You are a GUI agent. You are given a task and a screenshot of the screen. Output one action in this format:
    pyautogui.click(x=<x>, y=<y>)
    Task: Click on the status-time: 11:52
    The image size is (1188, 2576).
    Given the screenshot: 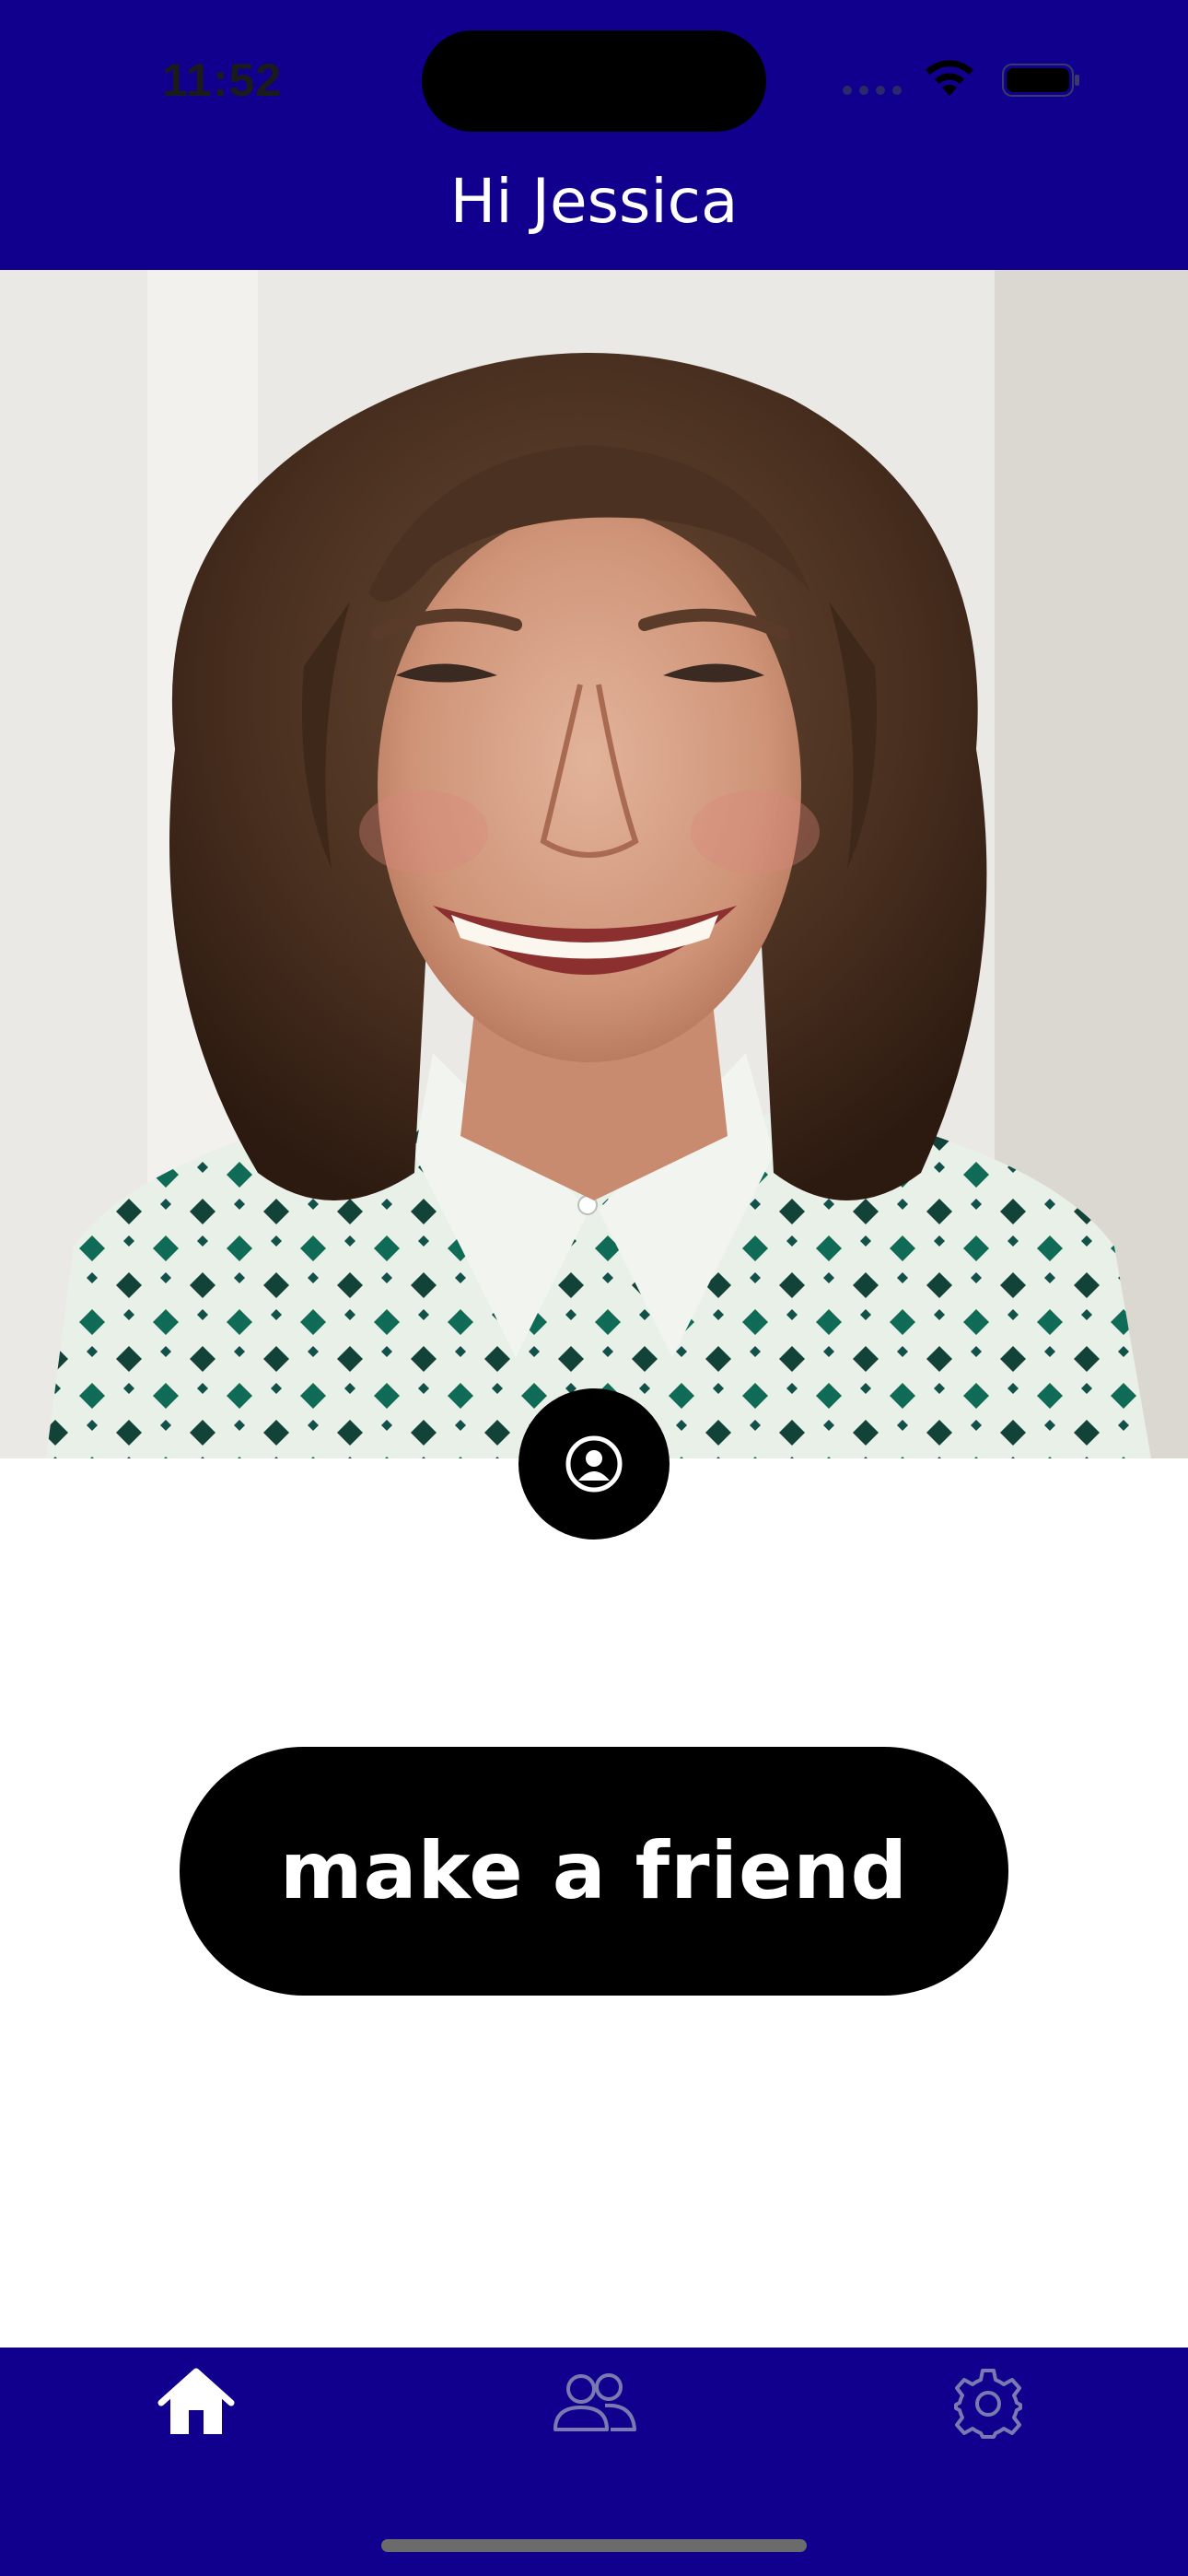 What is the action you would take?
    pyautogui.click(x=222, y=80)
    